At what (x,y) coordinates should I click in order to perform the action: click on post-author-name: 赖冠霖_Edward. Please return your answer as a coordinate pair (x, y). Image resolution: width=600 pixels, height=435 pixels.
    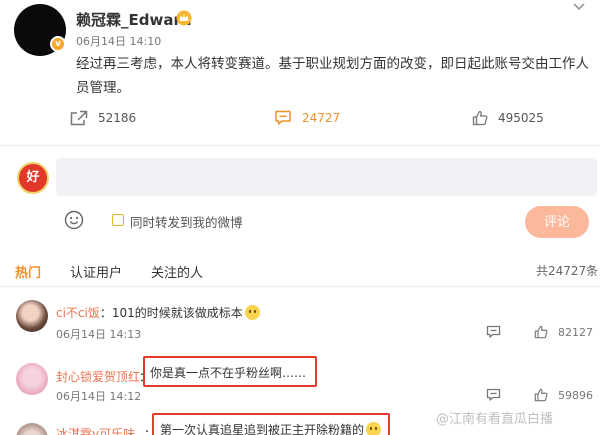
    Looking at the image, I should click on (134, 19).